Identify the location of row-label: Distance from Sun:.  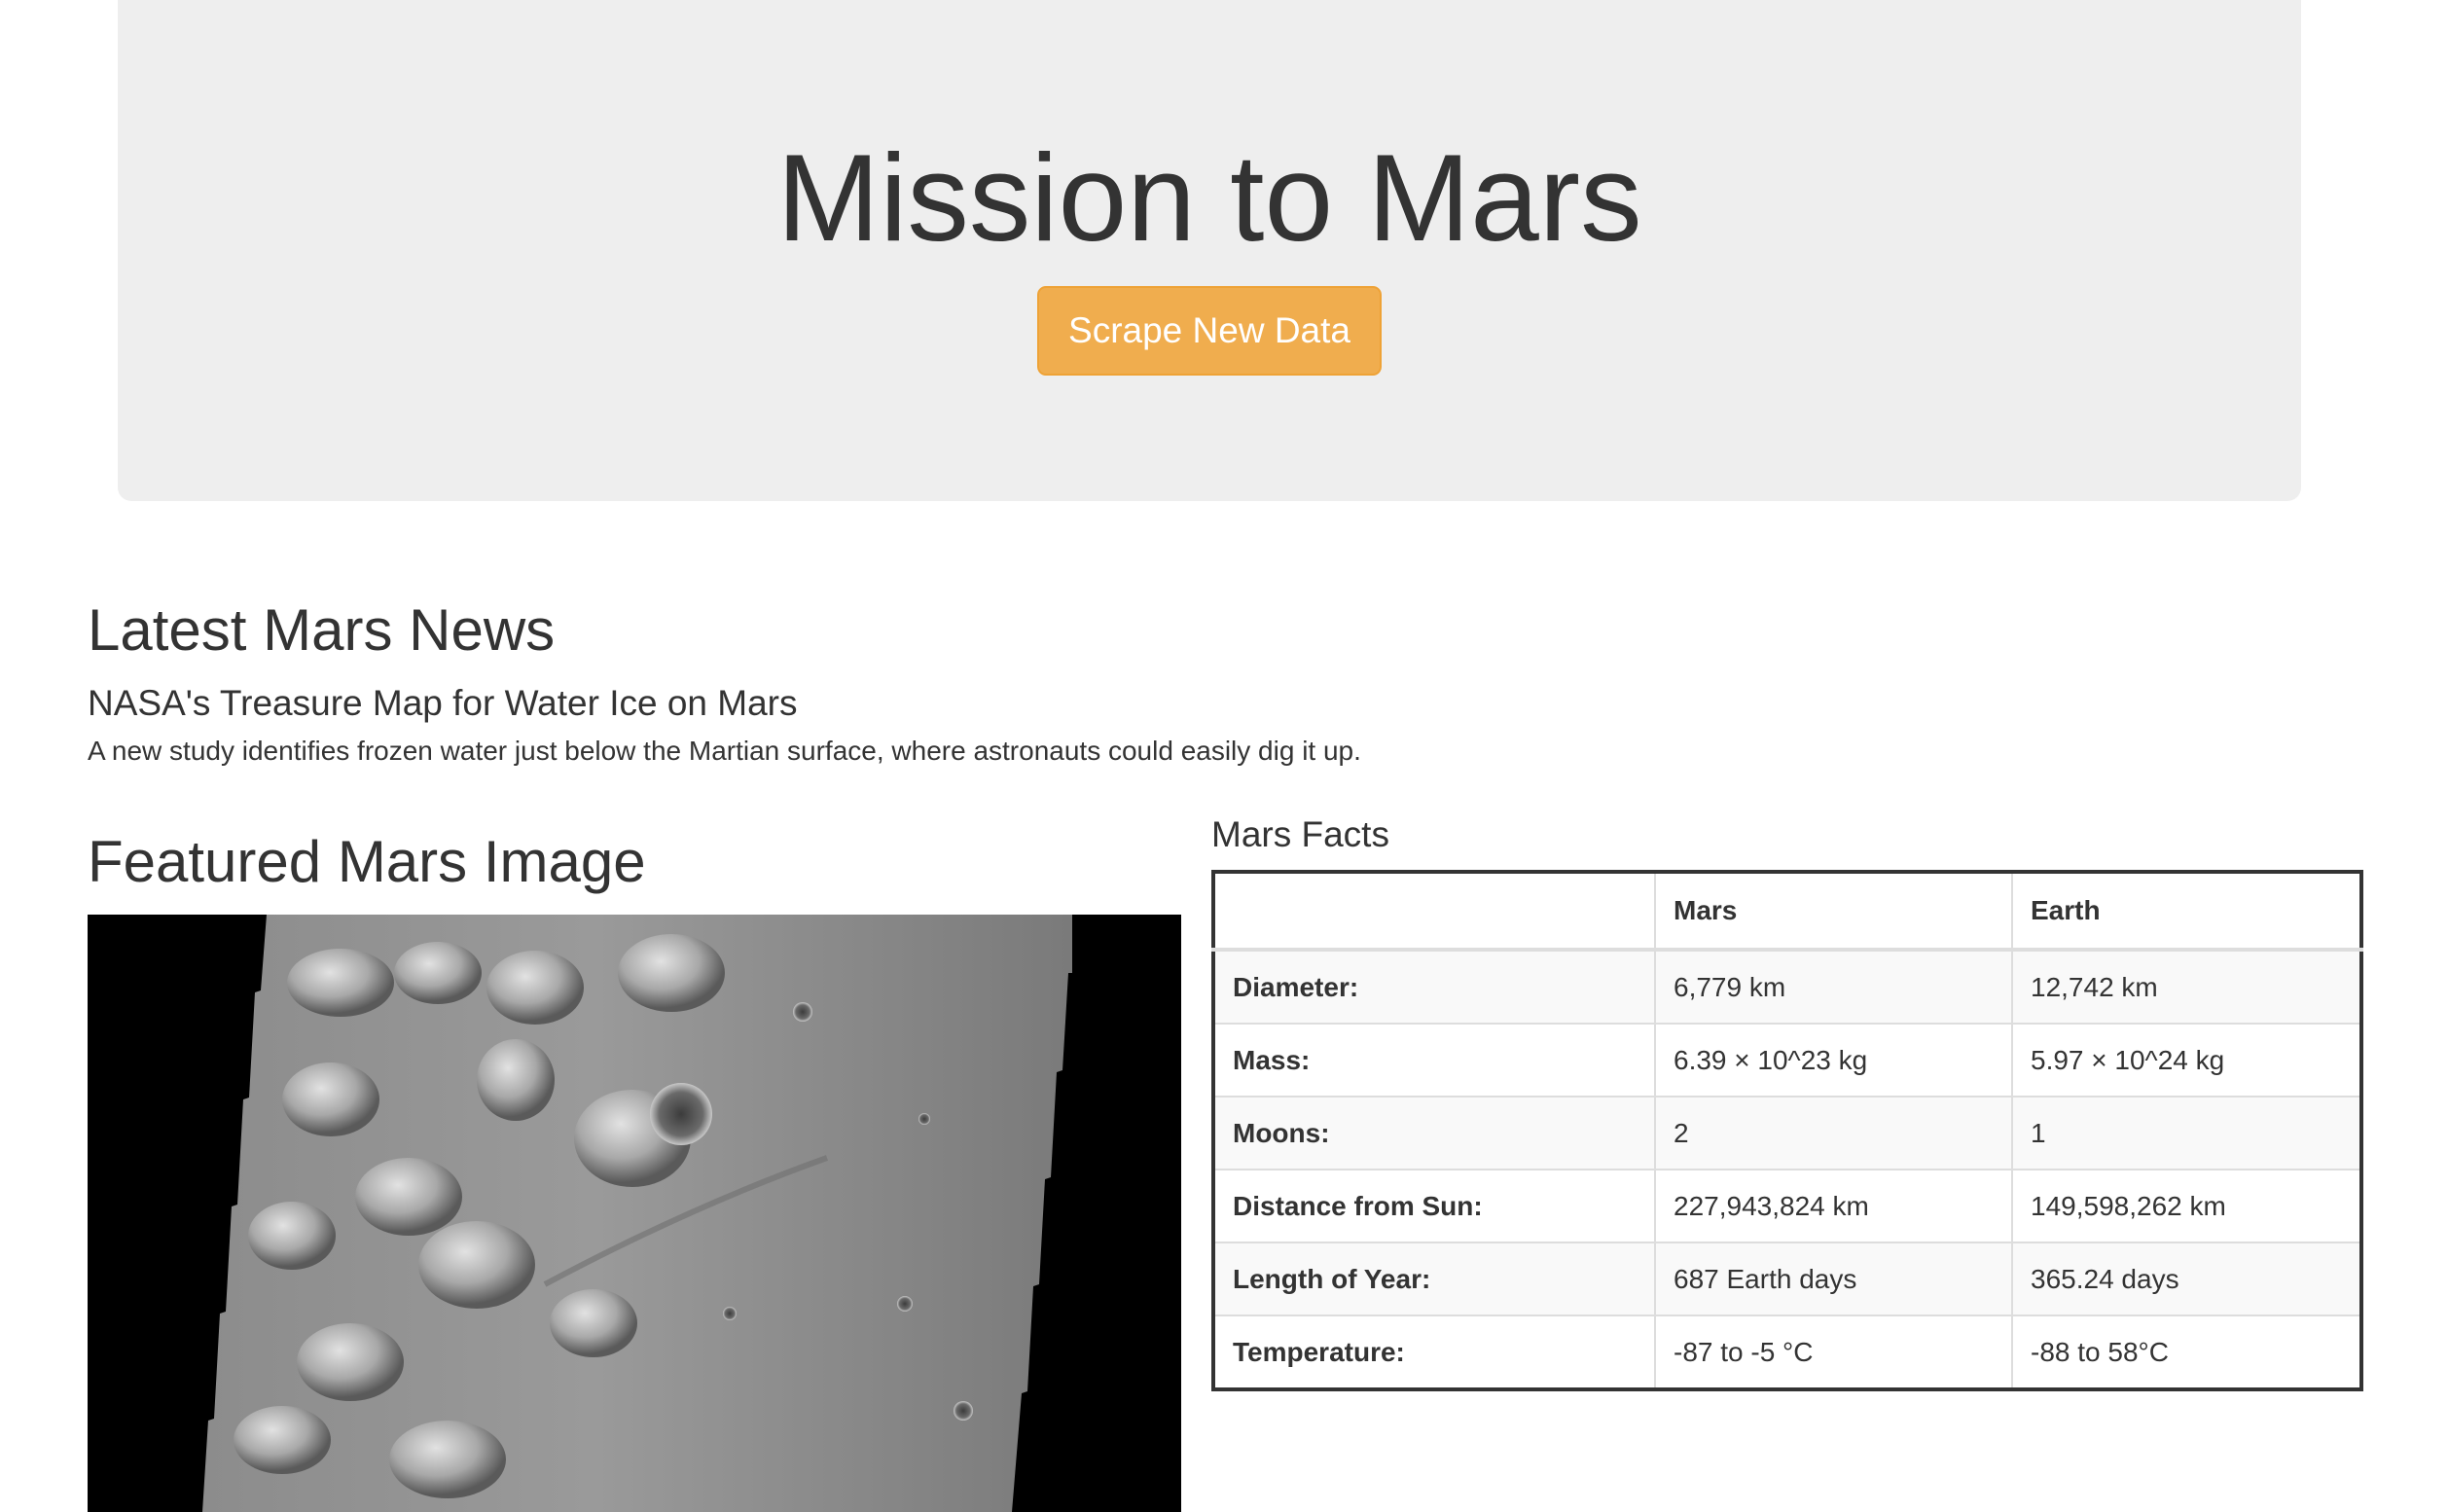
(1434, 1206).